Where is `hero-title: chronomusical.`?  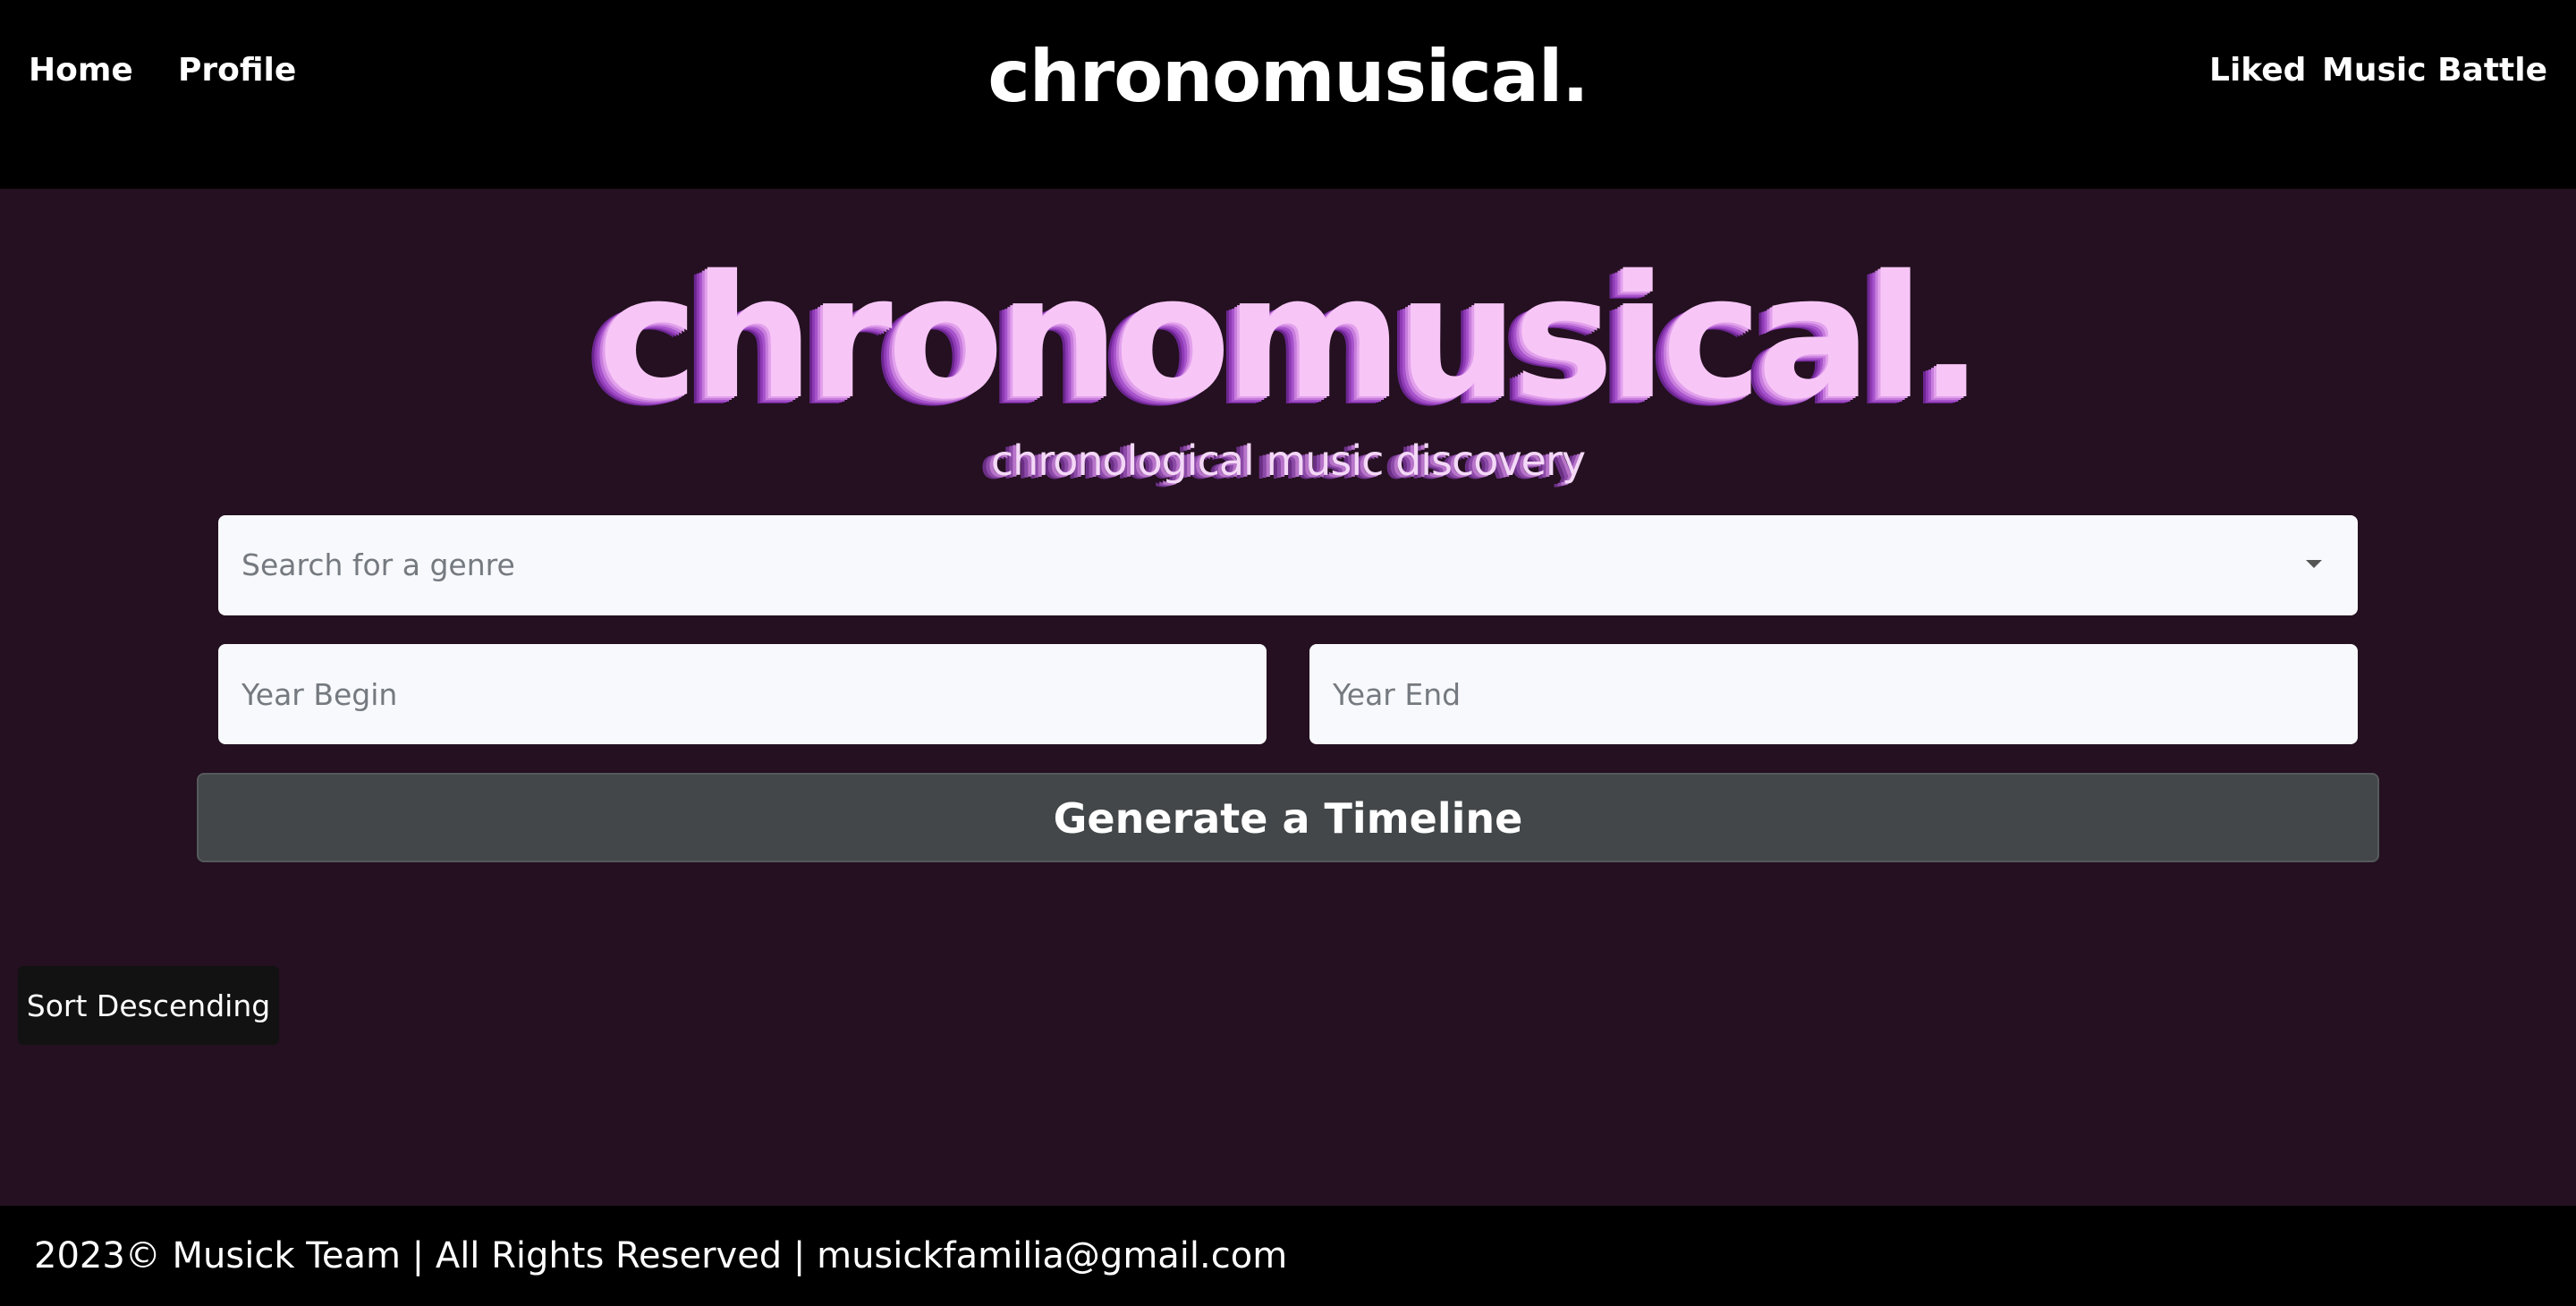 hero-title: chronomusical. is located at coordinates (1290, 338).